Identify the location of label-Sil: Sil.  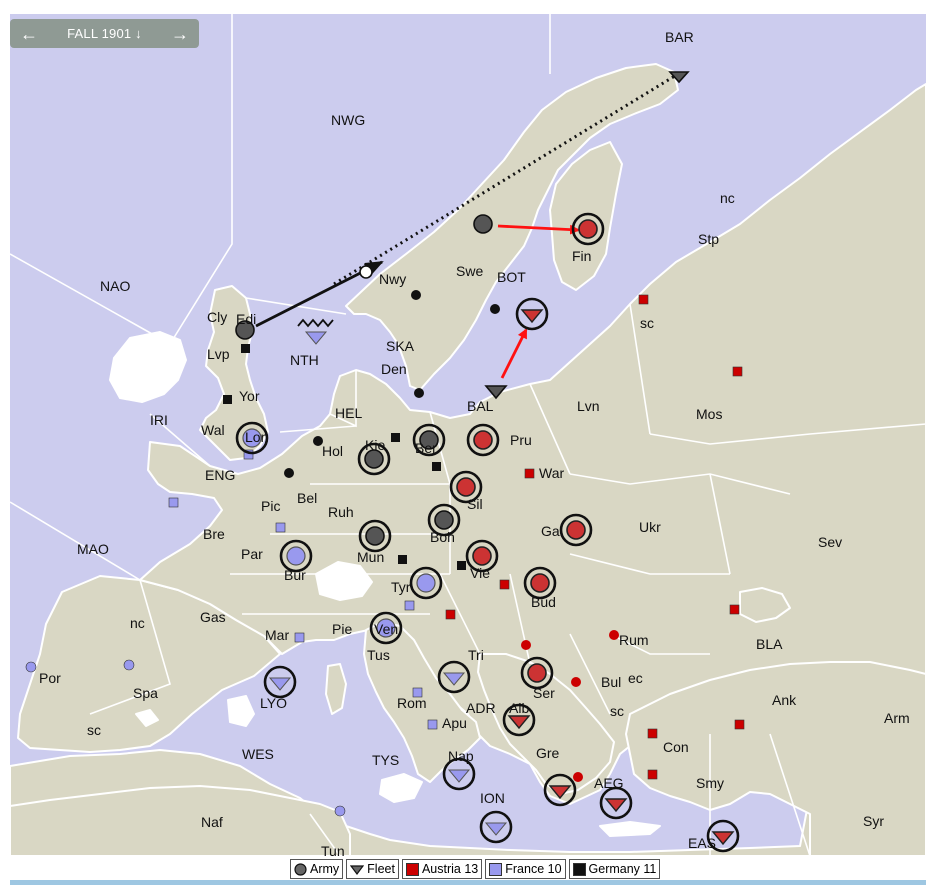
(475, 504).